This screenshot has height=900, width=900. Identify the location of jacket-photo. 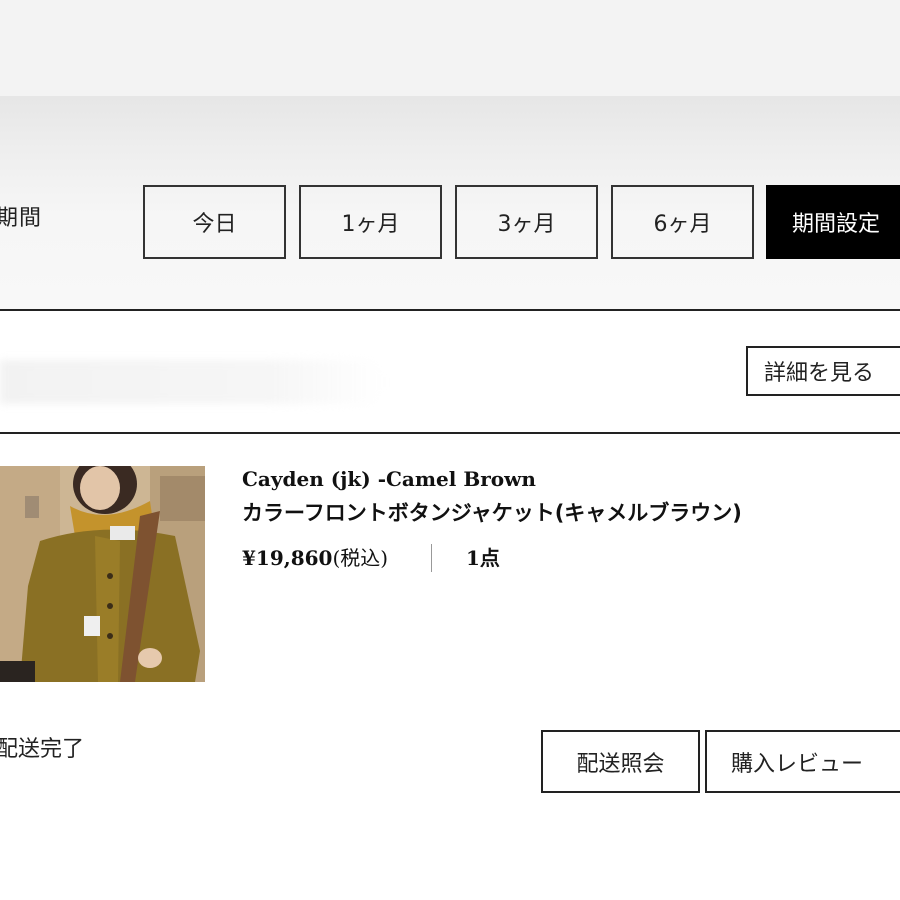
(102, 574).